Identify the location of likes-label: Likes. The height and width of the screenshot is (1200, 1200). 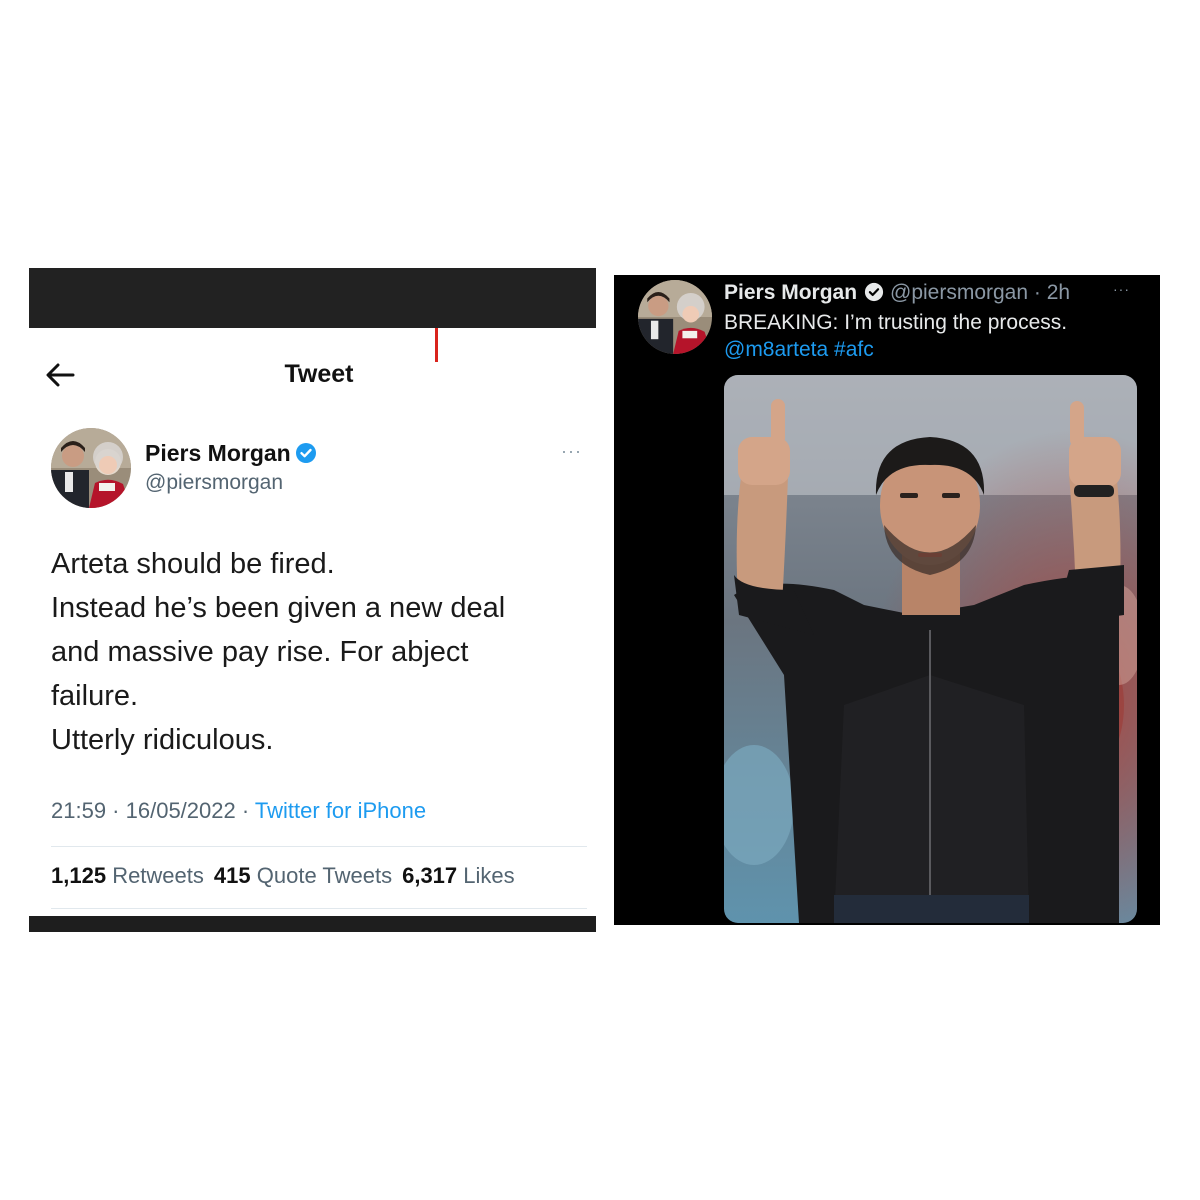
(489, 875).